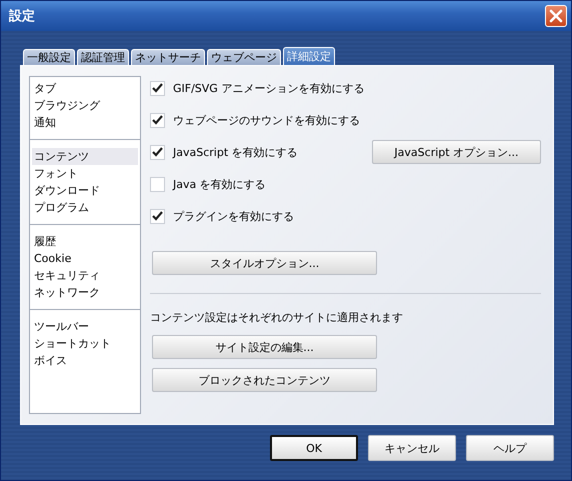 The width and height of the screenshot is (572, 481). What do you see at coordinates (85, 105) in the screenshot?
I see `category-item: ブラウジング` at bounding box center [85, 105].